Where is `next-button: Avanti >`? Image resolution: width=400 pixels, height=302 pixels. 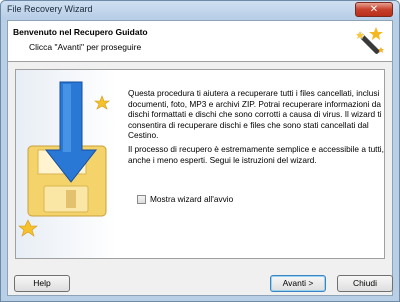
next-button: Avanti > is located at coordinates (298, 283).